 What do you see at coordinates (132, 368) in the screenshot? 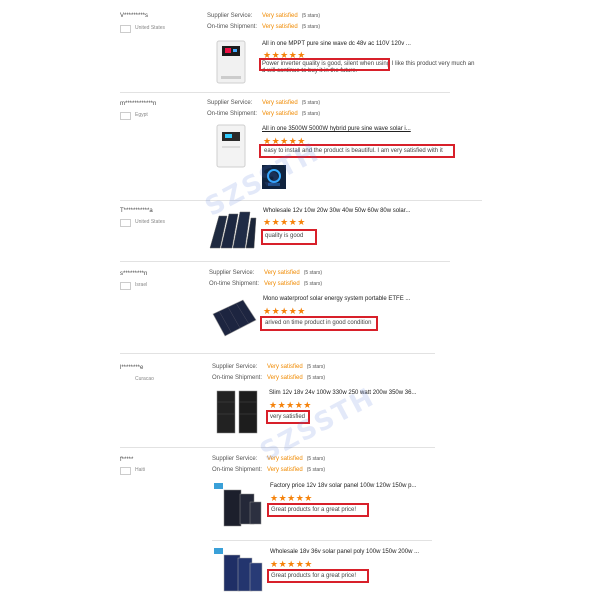
I see `buyer-name: l********e` at bounding box center [132, 368].